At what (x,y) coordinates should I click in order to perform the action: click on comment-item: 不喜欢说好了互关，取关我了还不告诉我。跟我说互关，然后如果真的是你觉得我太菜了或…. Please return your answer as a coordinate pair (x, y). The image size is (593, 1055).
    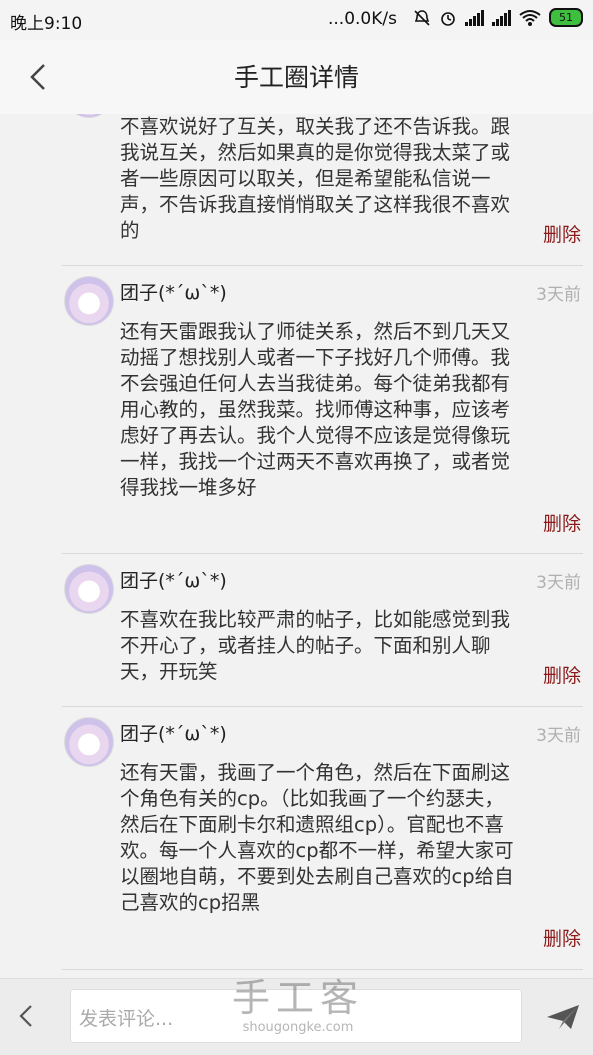
    Looking at the image, I should click on (321, 186).